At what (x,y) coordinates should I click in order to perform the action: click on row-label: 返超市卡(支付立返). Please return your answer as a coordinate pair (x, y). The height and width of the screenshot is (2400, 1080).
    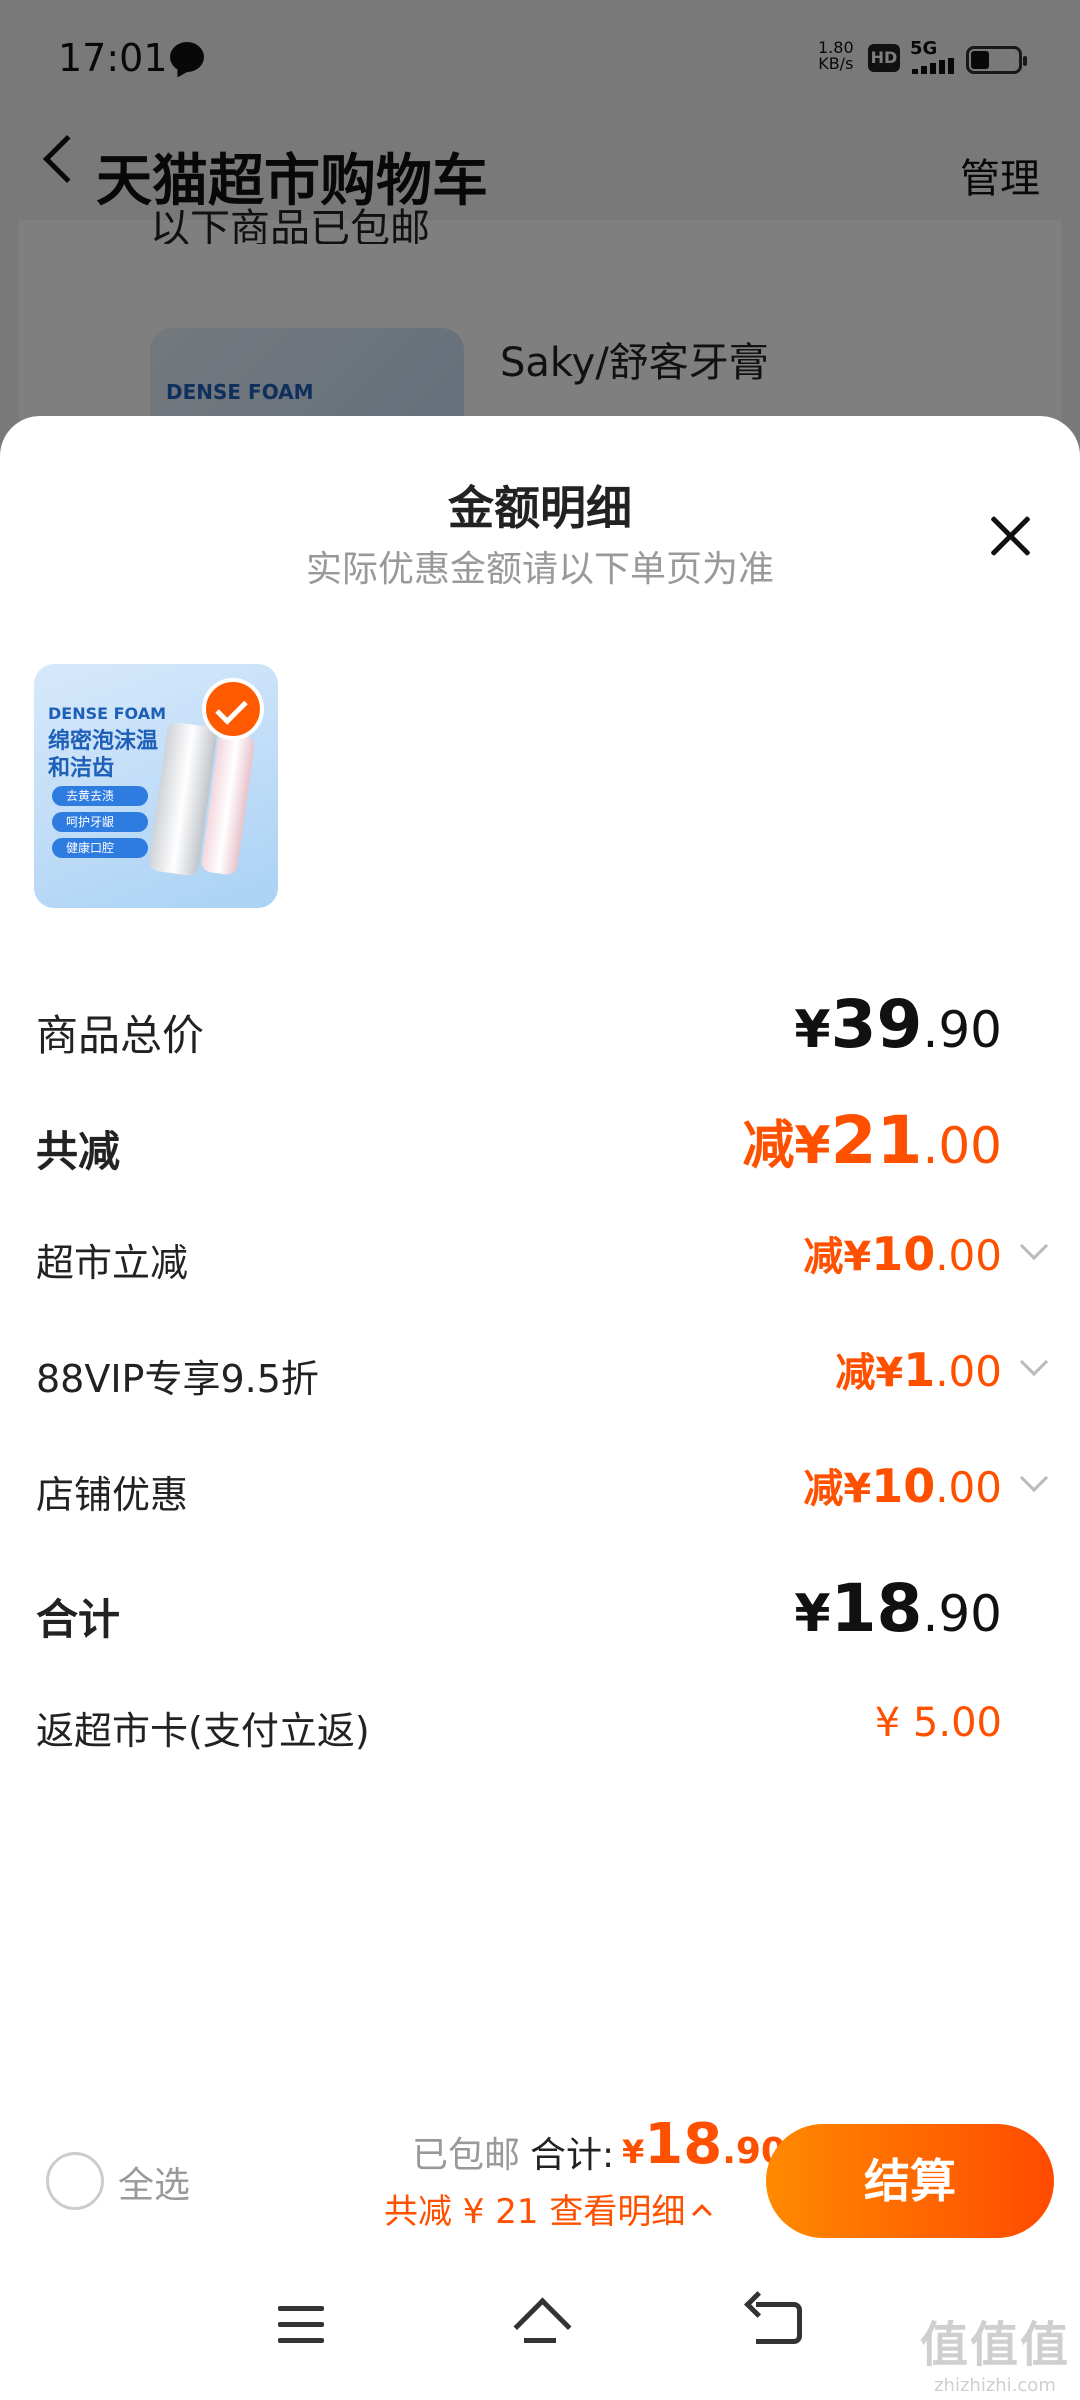
    Looking at the image, I should click on (203, 1731).